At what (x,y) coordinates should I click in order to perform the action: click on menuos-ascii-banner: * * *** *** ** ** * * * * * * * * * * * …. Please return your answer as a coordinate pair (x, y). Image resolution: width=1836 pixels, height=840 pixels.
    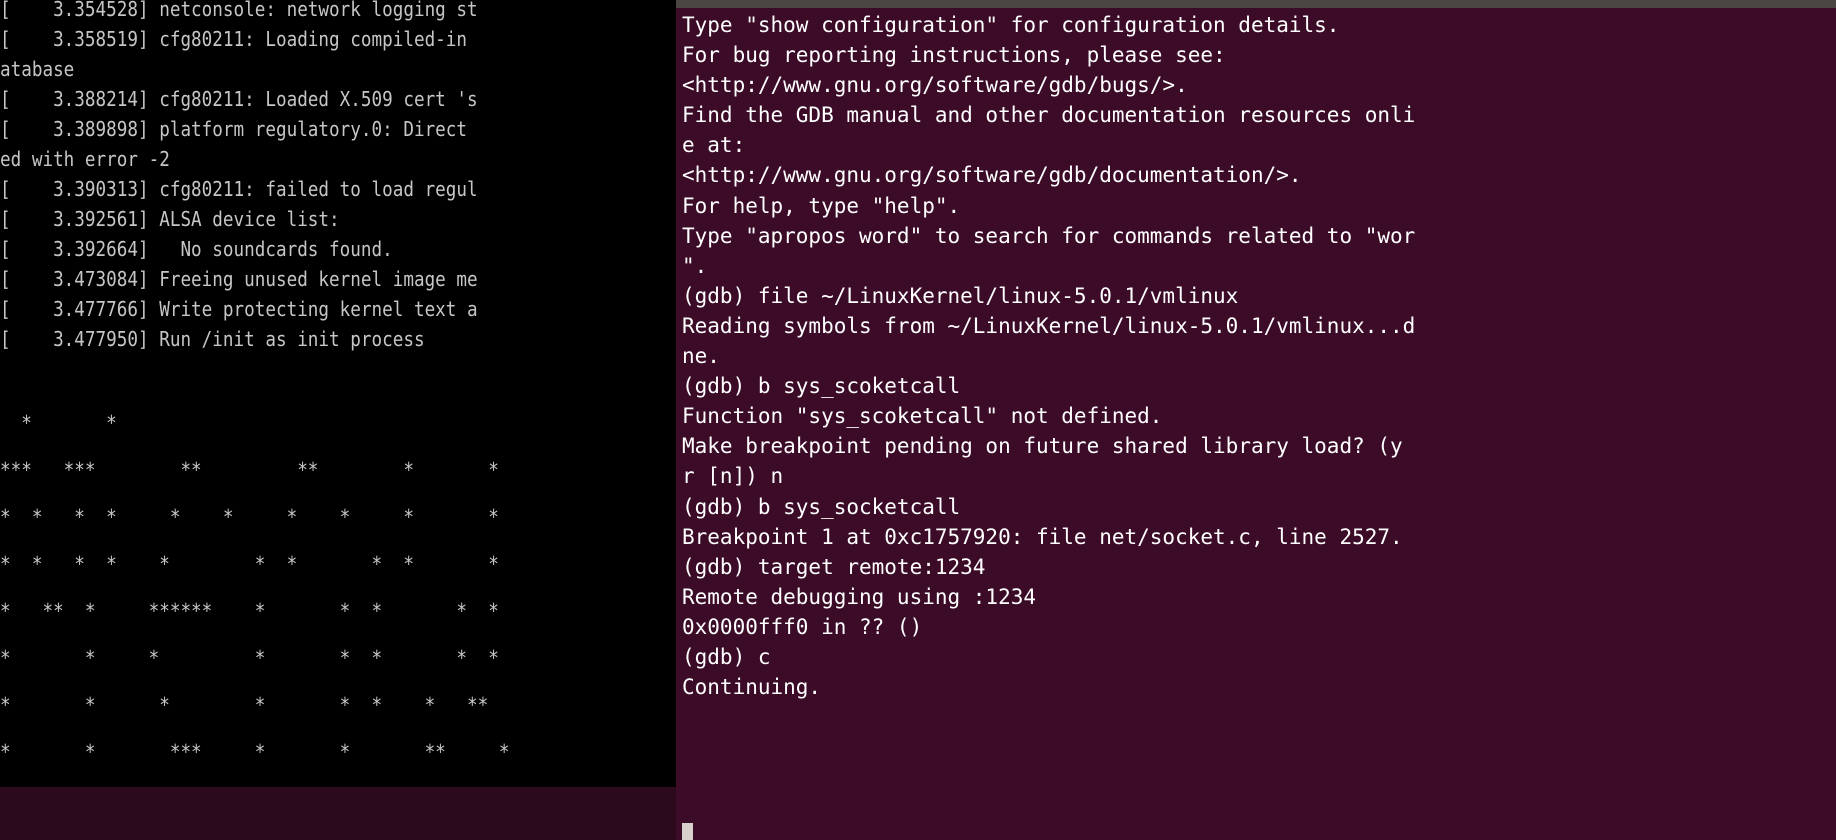
    Looking at the image, I should click on (255, 587).